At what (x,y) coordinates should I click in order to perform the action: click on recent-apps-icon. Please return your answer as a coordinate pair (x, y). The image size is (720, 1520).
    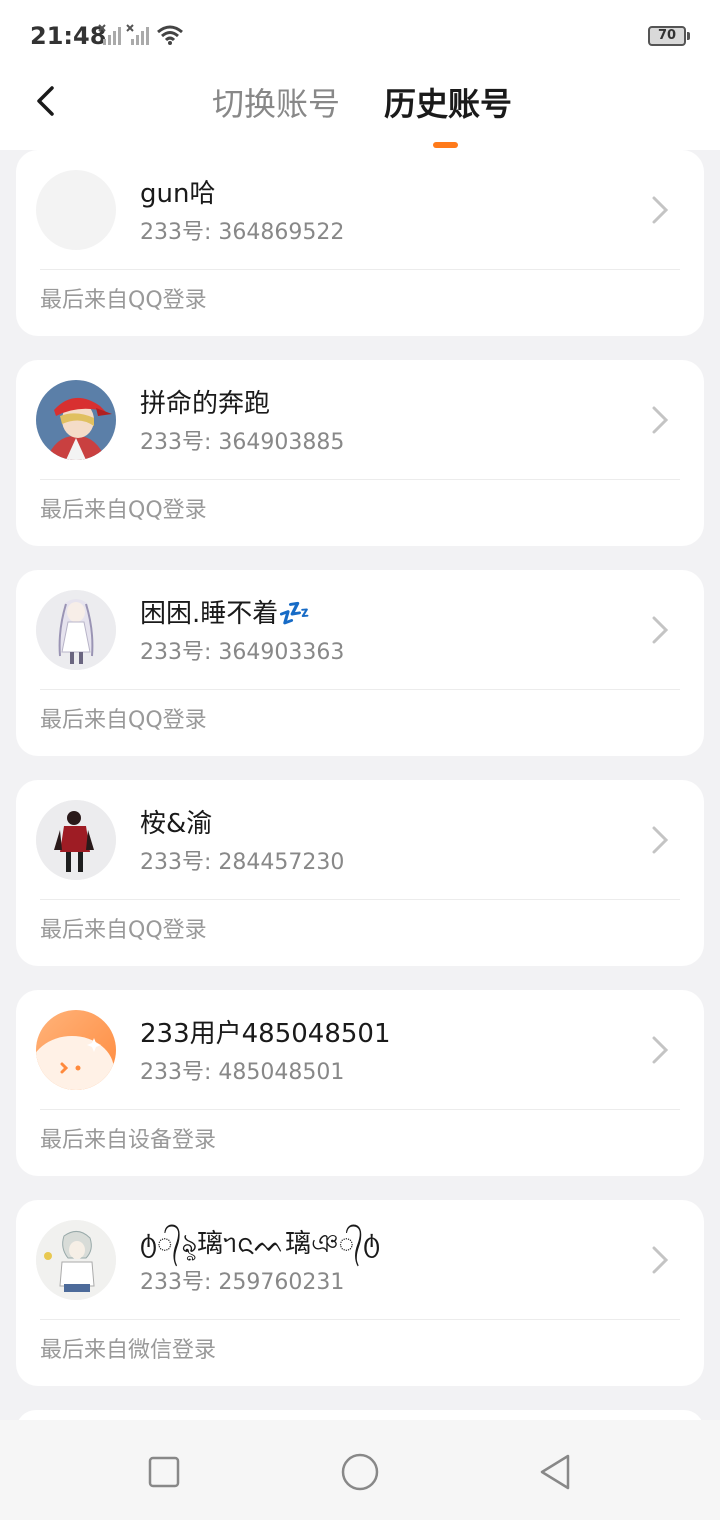
    Looking at the image, I should click on (164, 1472).